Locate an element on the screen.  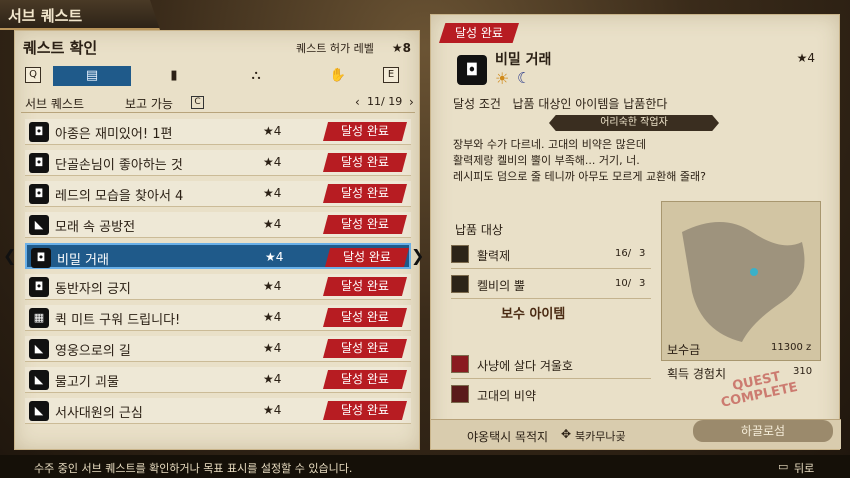
delivery-name: 켈비의 뿔 is located at coordinates (501, 286).